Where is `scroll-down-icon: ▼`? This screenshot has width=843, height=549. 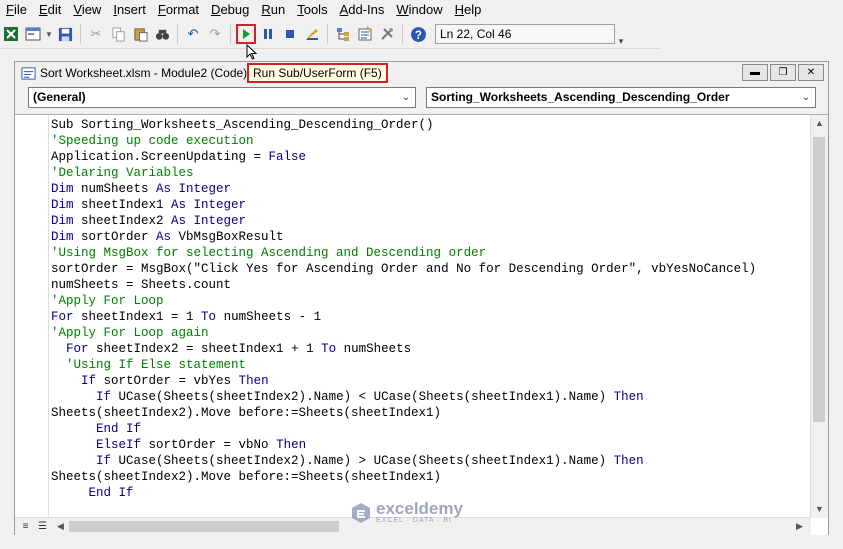
scroll-down-icon: ▼ is located at coordinates (819, 509).